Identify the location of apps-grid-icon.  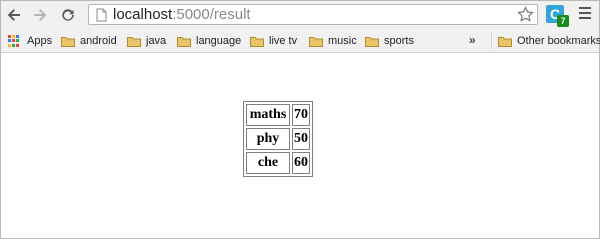
(14, 41).